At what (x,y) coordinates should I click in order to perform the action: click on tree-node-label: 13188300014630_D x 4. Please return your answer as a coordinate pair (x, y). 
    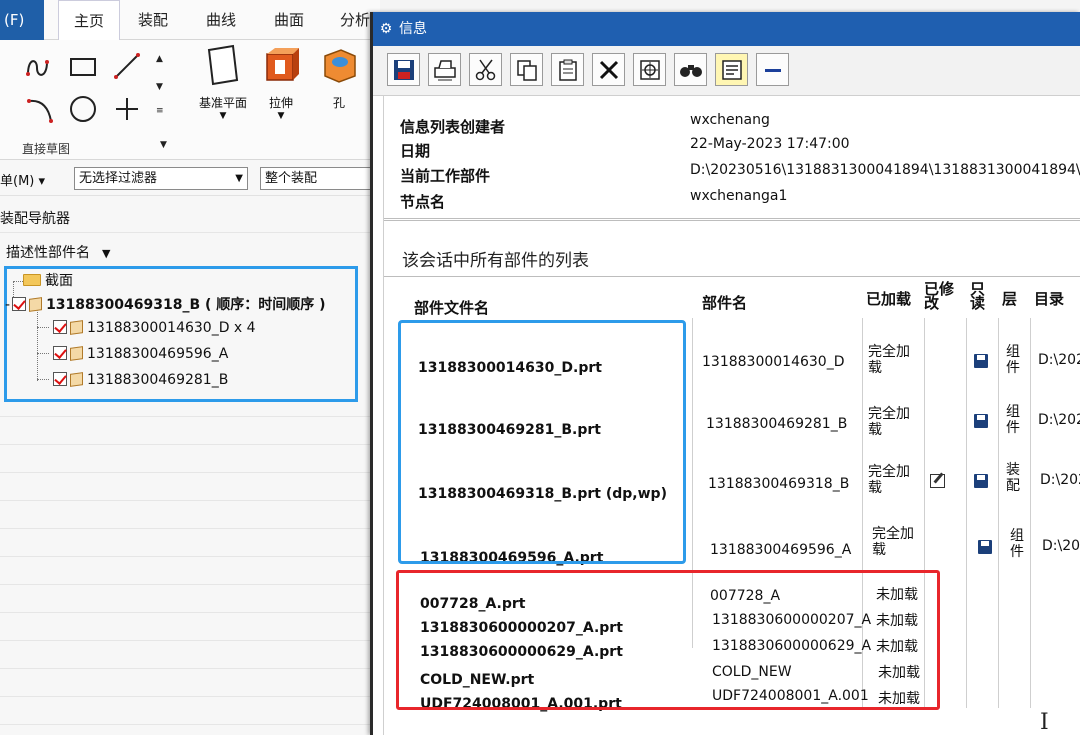
    Looking at the image, I should click on (171, 328).